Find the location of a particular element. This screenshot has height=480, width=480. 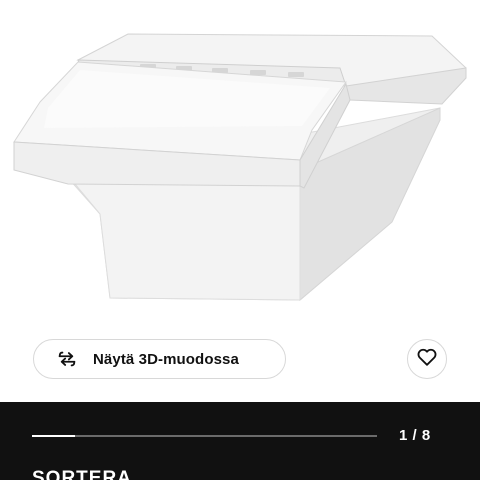

rotate-arrows-icon is located at coordinates (67, 359).